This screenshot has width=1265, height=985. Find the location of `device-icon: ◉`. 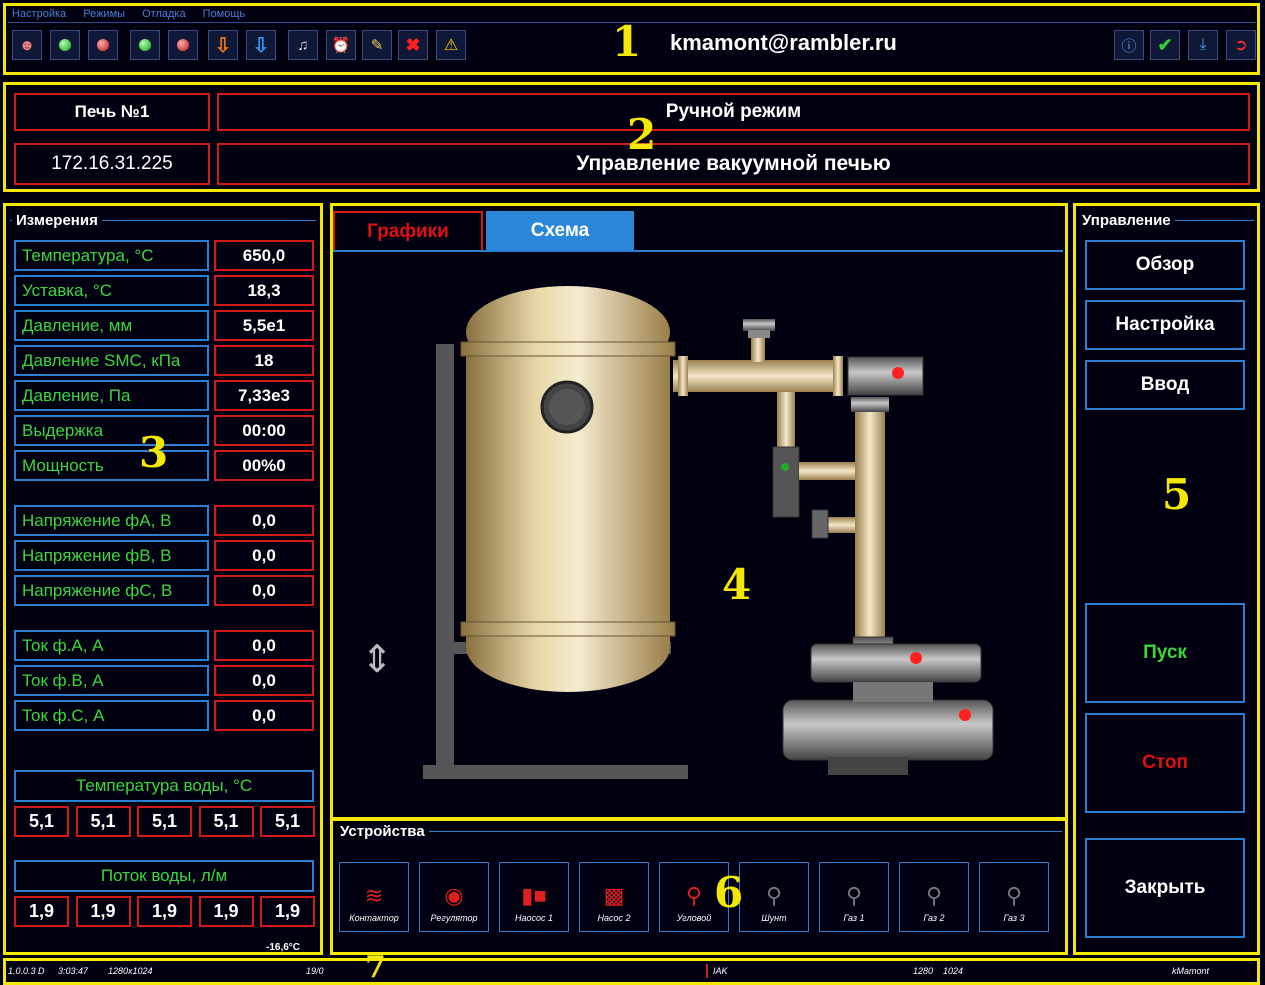

device-icon: ◉ is located at coordinates (454, 895).